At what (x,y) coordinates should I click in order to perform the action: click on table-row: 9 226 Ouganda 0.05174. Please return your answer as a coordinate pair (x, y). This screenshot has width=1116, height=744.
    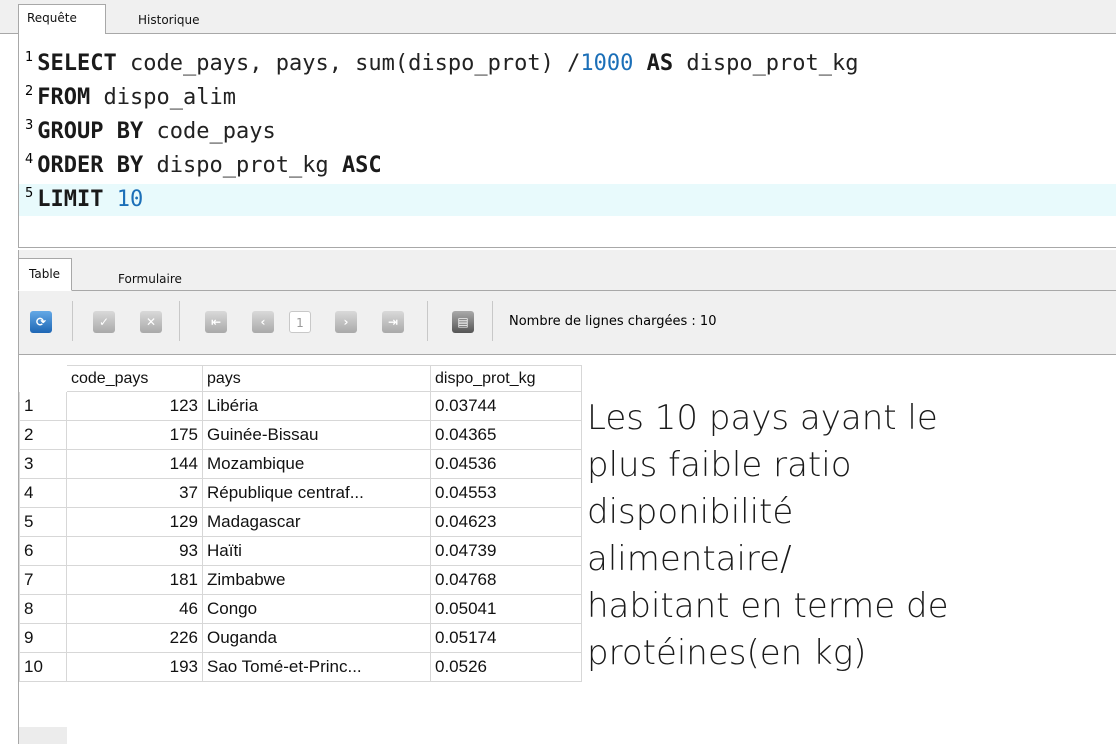
    Looking at the image, I should click on (300, 638).